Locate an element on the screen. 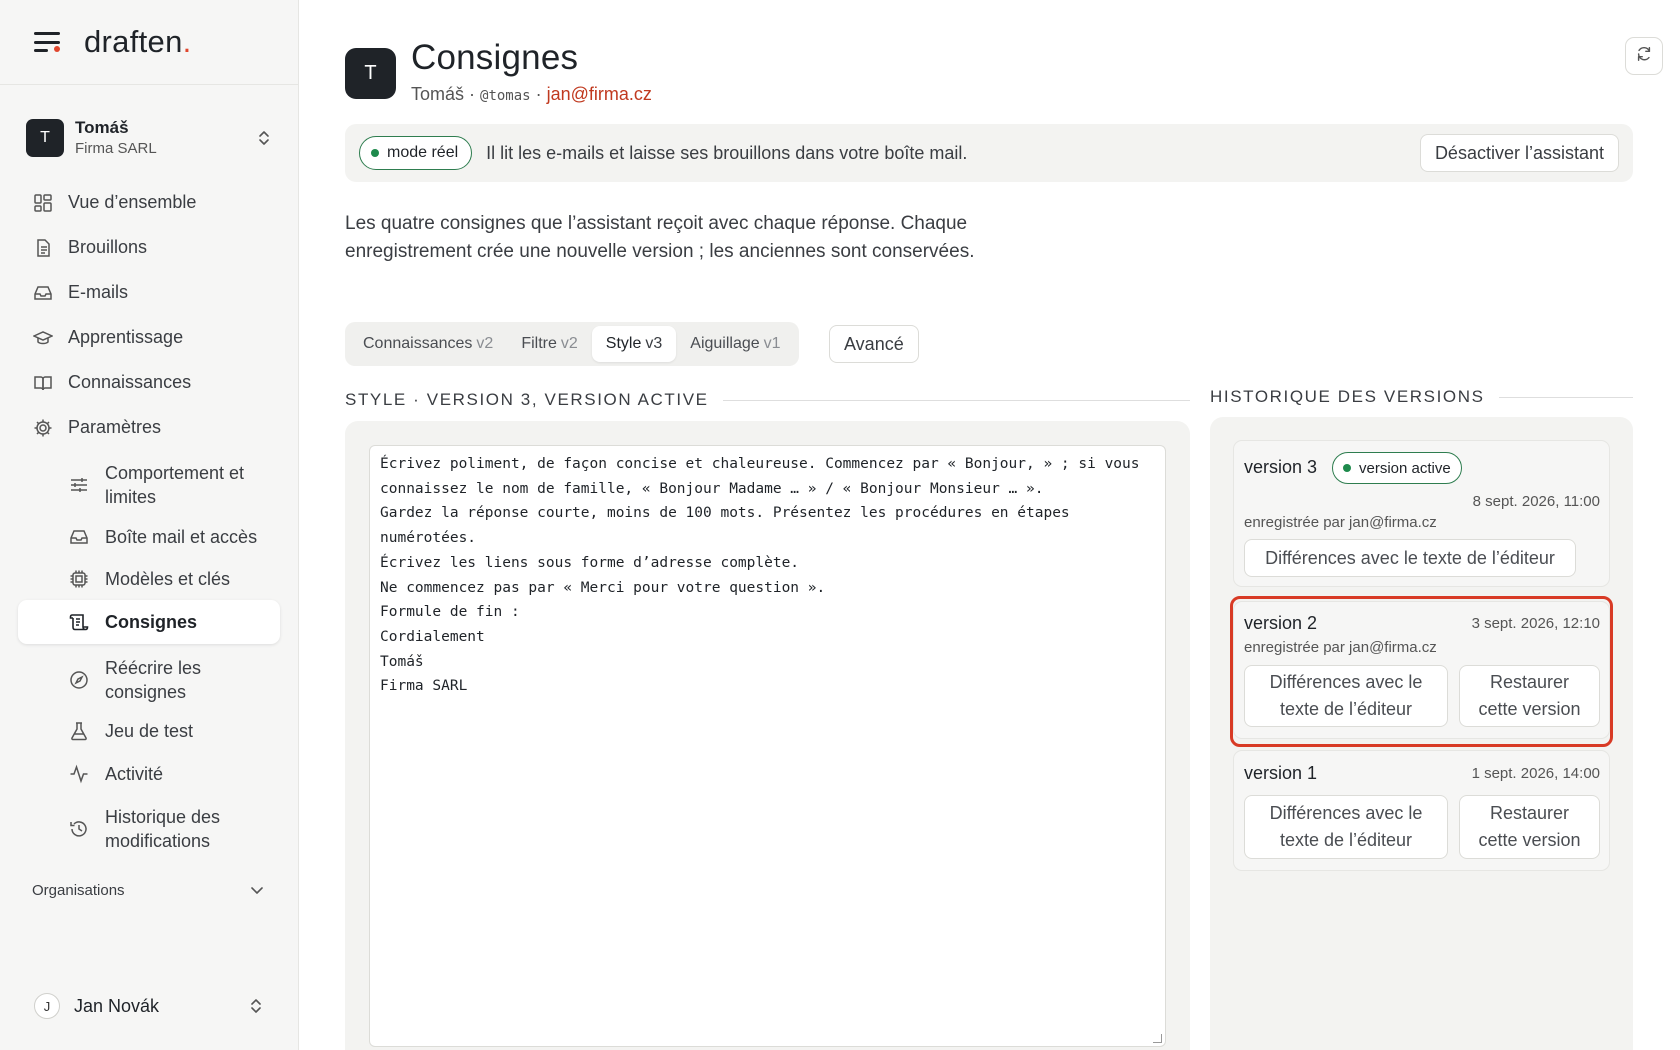 This screenshot has width=1680, height=1050. nav-label: E-mails is located at coordinates (98, 292).